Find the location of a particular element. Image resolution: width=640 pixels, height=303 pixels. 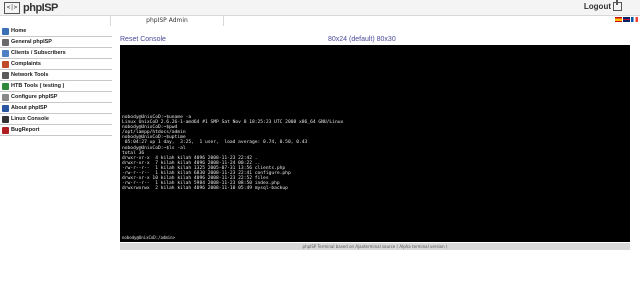

sidebar-item-label: Linux Console is located at coordinates (30, 119).